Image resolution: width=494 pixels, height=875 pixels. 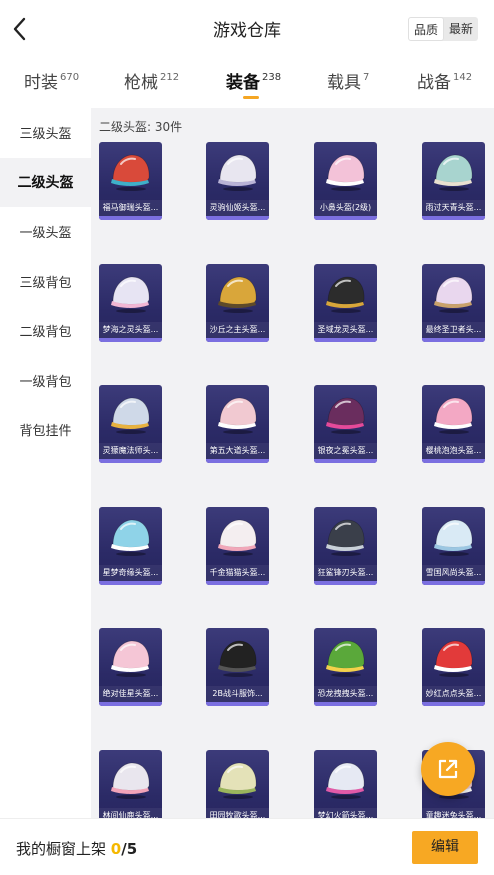 I want to click on item-card: 小鼻头盔(2级), so click(x=345, y=181).